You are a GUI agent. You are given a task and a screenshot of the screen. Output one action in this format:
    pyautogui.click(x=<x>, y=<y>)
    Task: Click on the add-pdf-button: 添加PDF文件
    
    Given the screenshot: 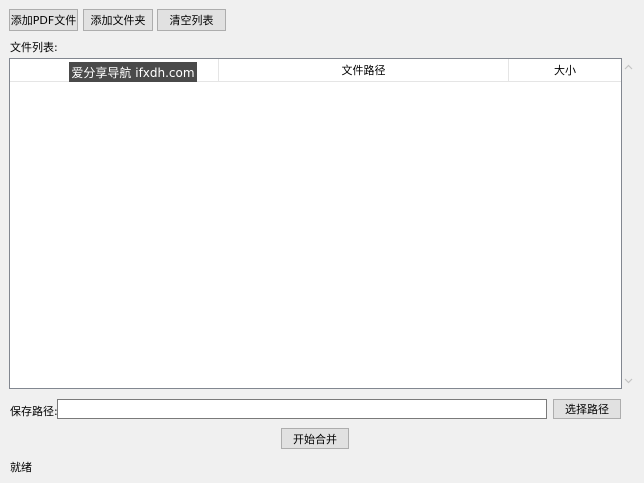 What is the action you would take?
    pyautogui.click(x=43, y=20)
    